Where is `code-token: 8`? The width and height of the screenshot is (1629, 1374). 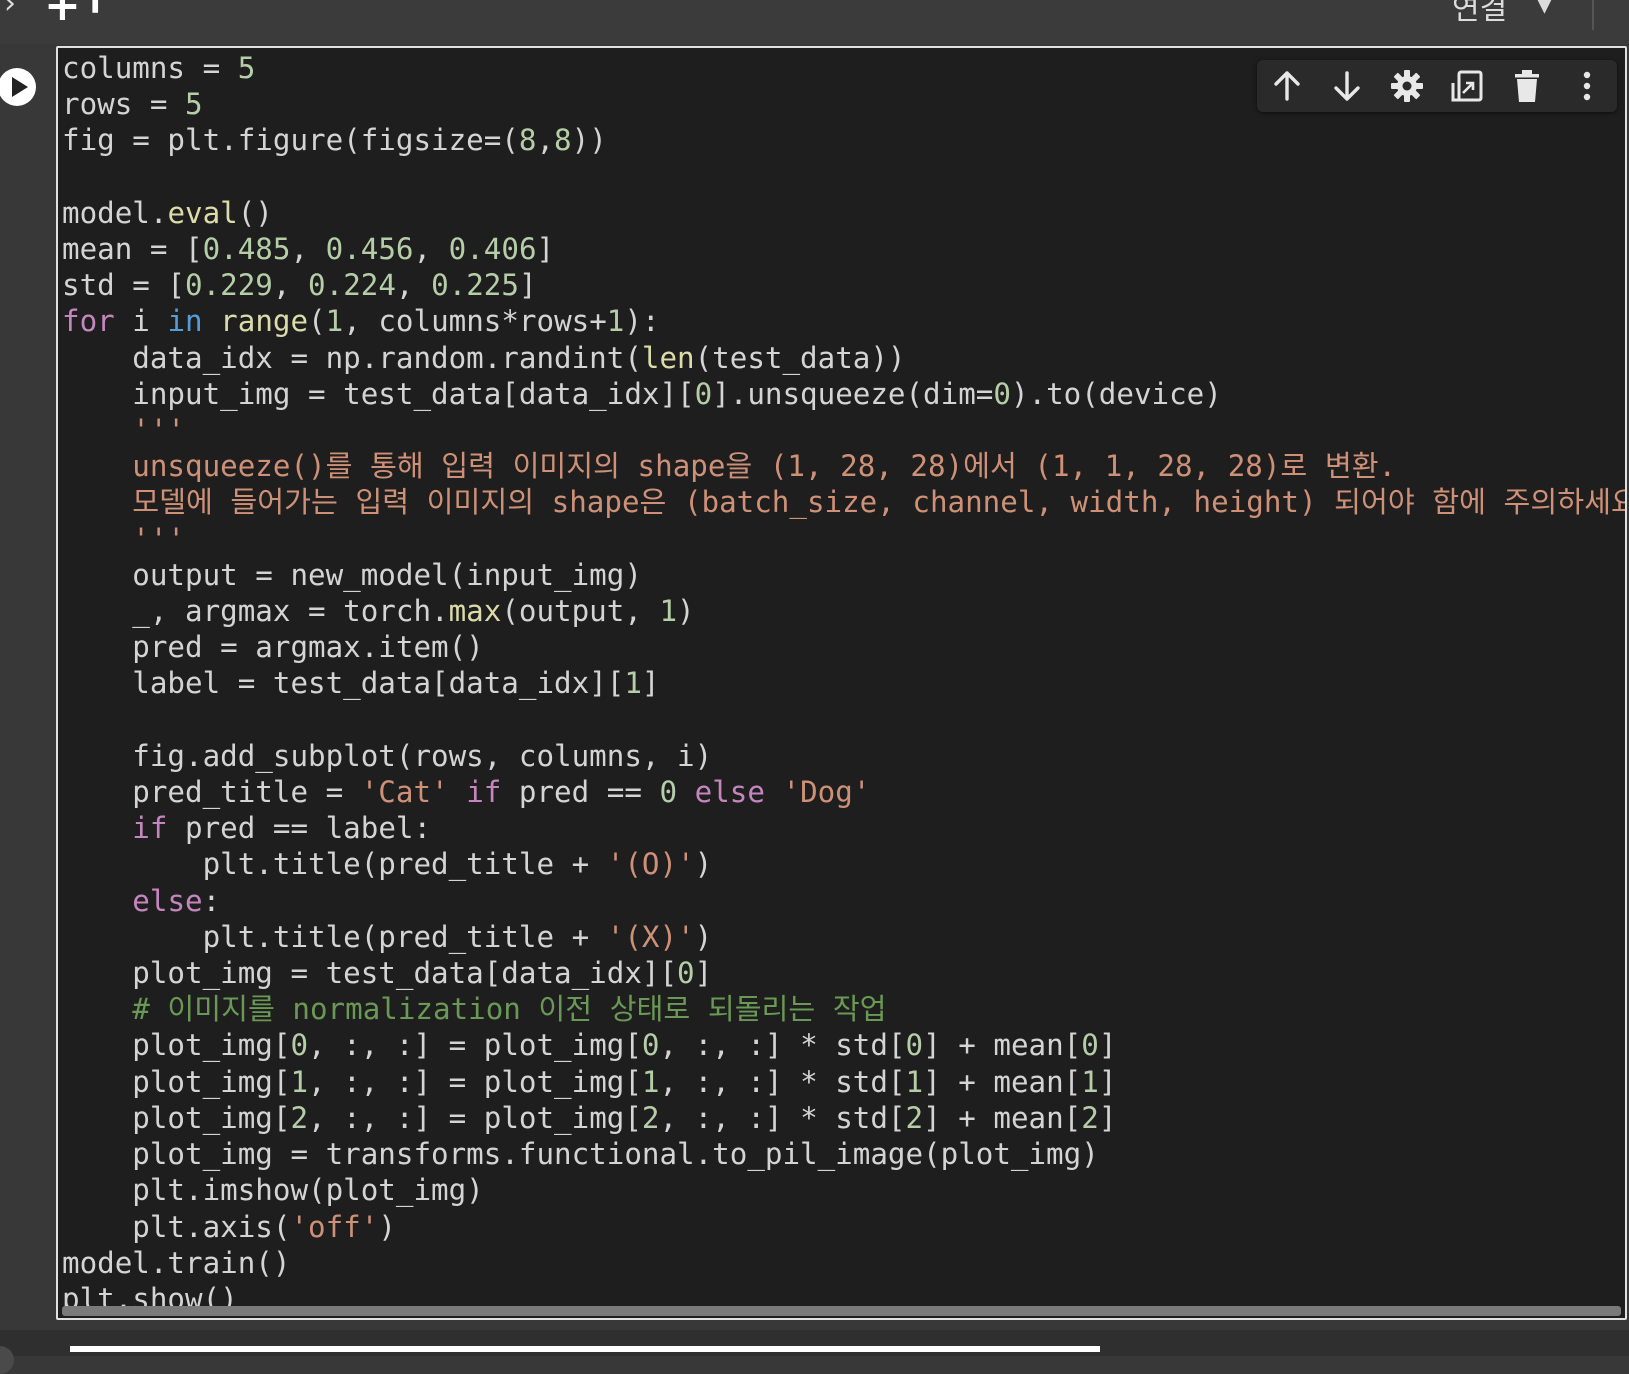 code-token: 8 is located at coordinates (527, 140).